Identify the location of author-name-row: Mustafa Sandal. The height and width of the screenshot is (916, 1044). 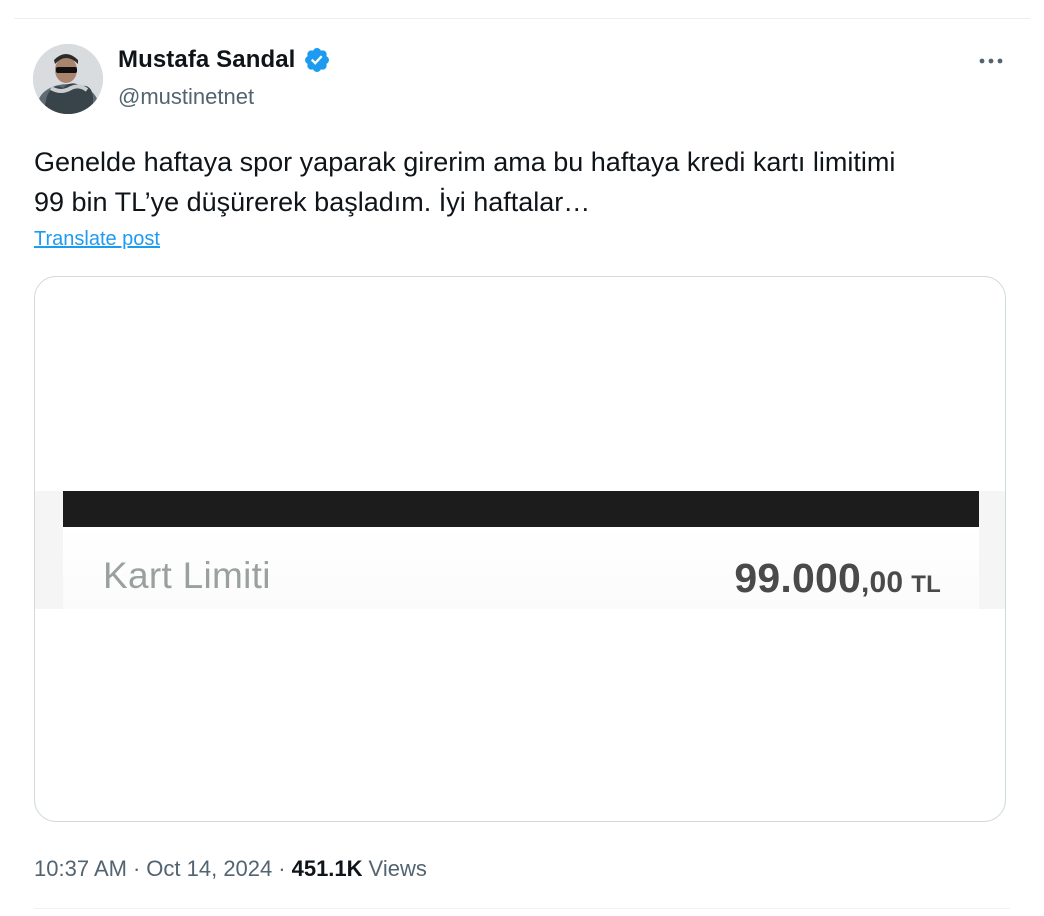
(224, 60).